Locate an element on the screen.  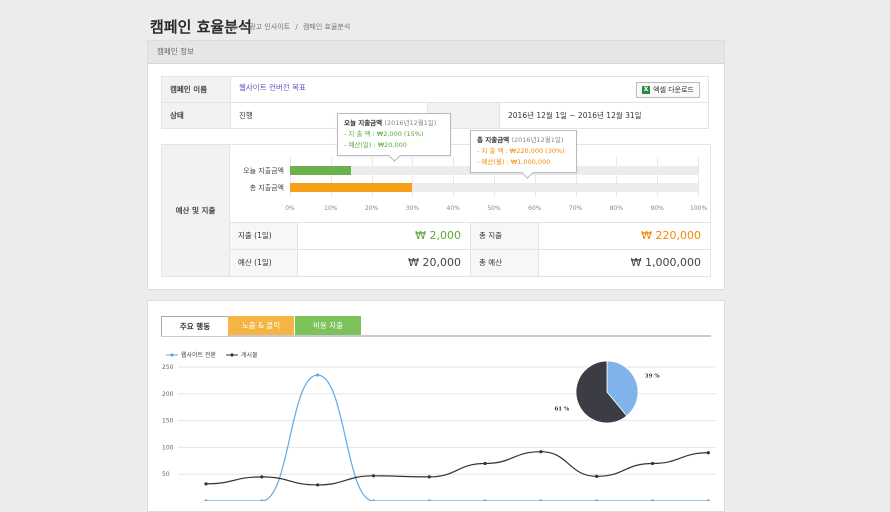
bar-today-spend is located at coordinates (321, 170).